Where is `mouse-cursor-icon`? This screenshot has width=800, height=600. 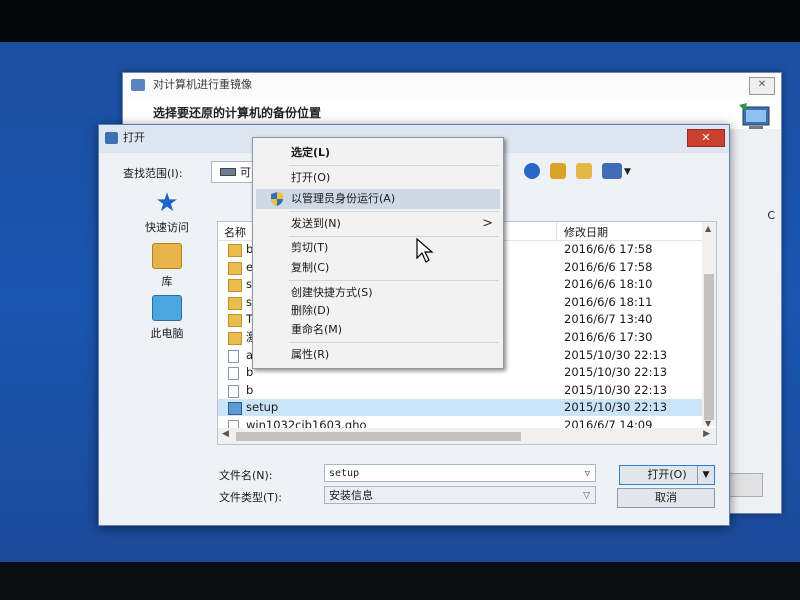 mouse-cursor-icon is located at coordinates (425, 250).